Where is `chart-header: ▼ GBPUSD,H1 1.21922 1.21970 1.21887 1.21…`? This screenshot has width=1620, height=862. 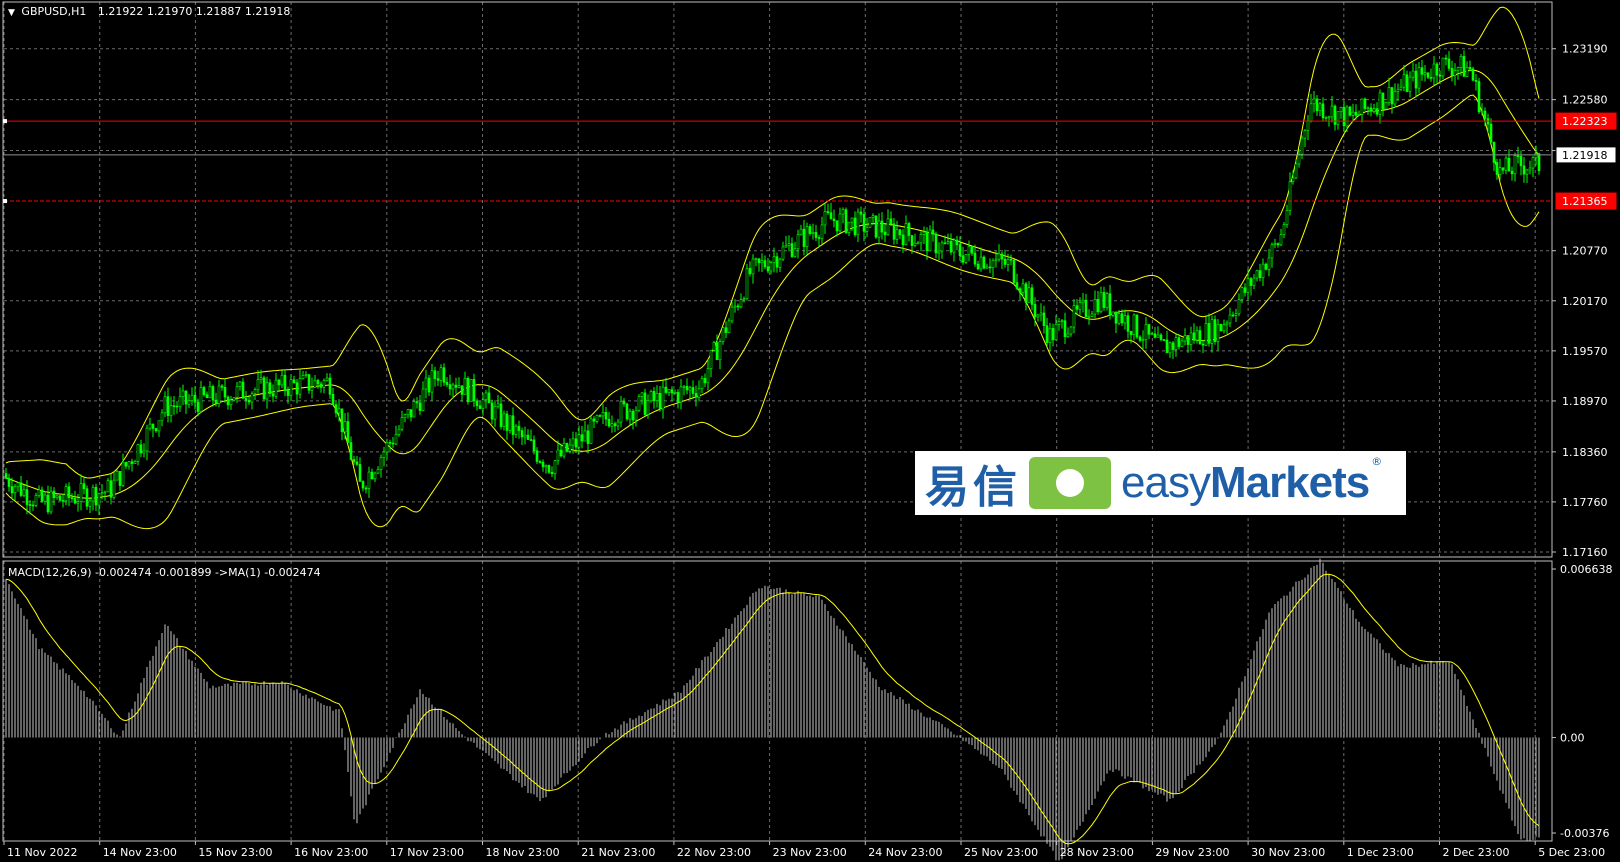 chart-header: ▼ GBPUSD,H1 1.21922 1.21970 1.21887 1.21… is located at coordinates (149, 11).